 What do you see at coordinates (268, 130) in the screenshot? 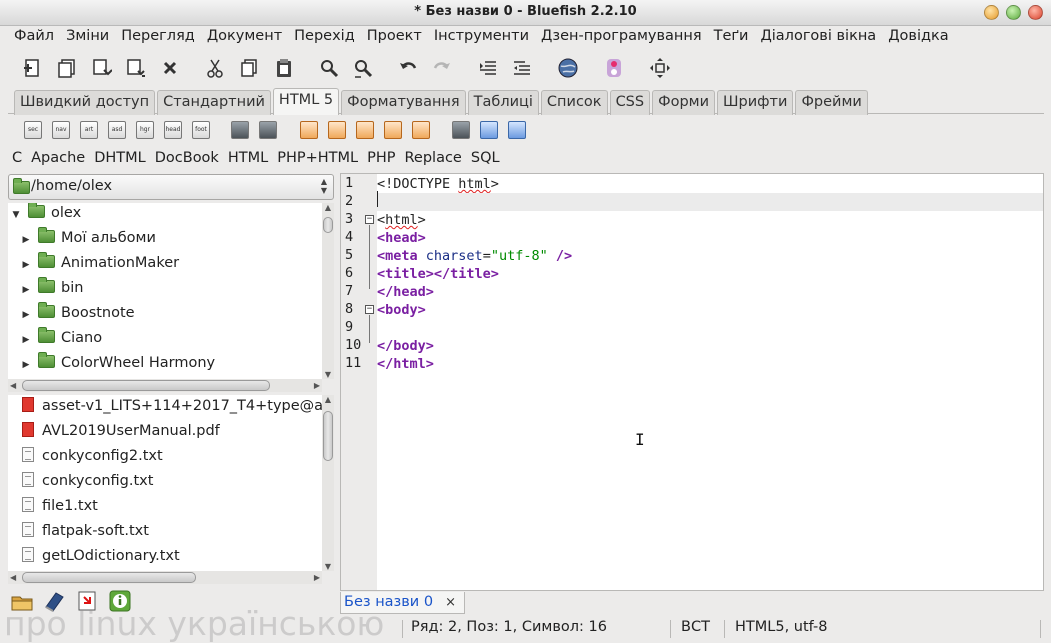
I see `video-frame-icon` at bounding box center [268, 130].